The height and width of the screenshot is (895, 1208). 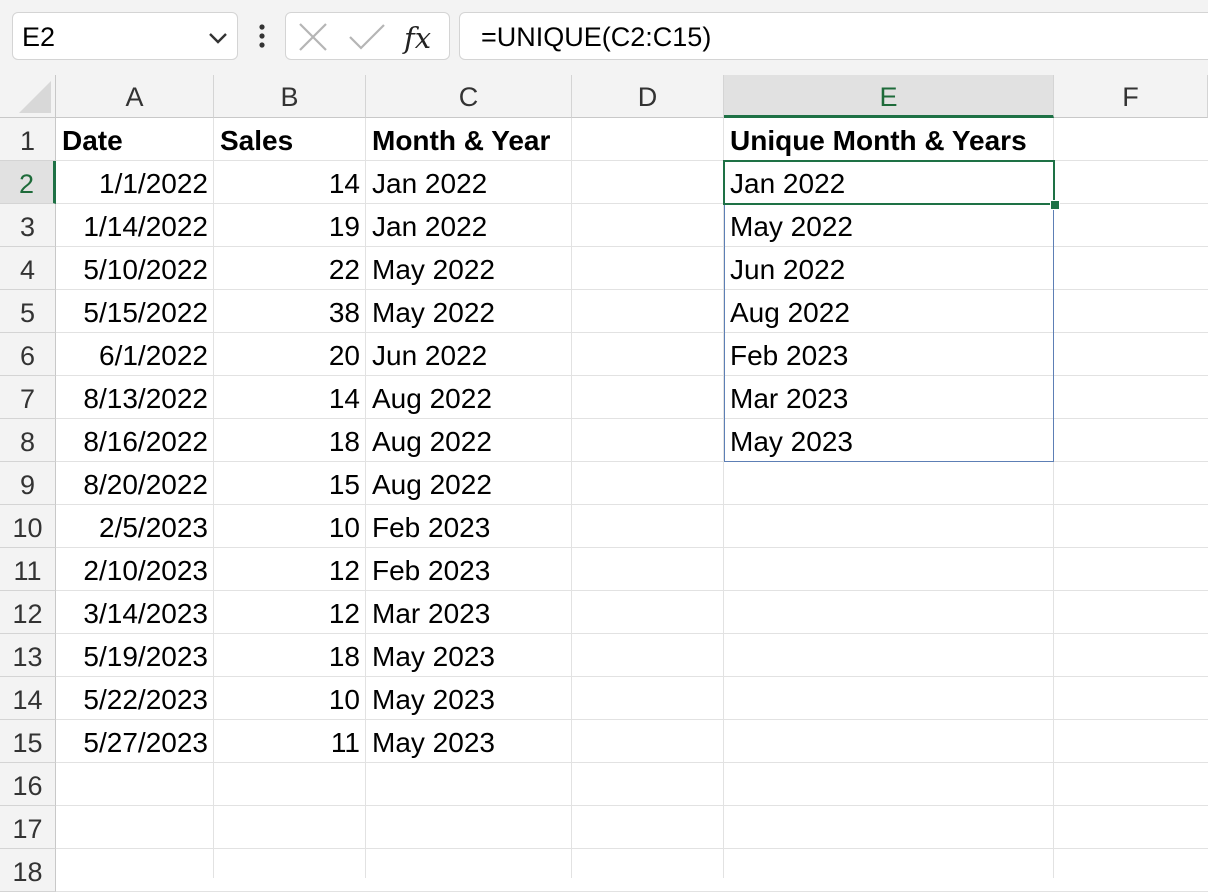 What do you see at coordinates (135, 698) in the screenshot?
I see `cell-a14: 5/22/2023` at bounding box center [135, 698].